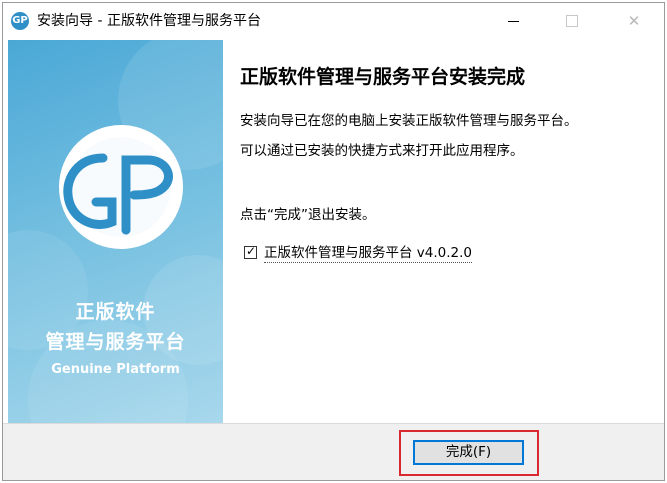 This screenshot has height=483, width=667. What do you see at coordinates (149, 21) in the screenshot?
I see `window-title: 安装向导 - 正版软件管理与服务平台` at bounding box center [149, 21].